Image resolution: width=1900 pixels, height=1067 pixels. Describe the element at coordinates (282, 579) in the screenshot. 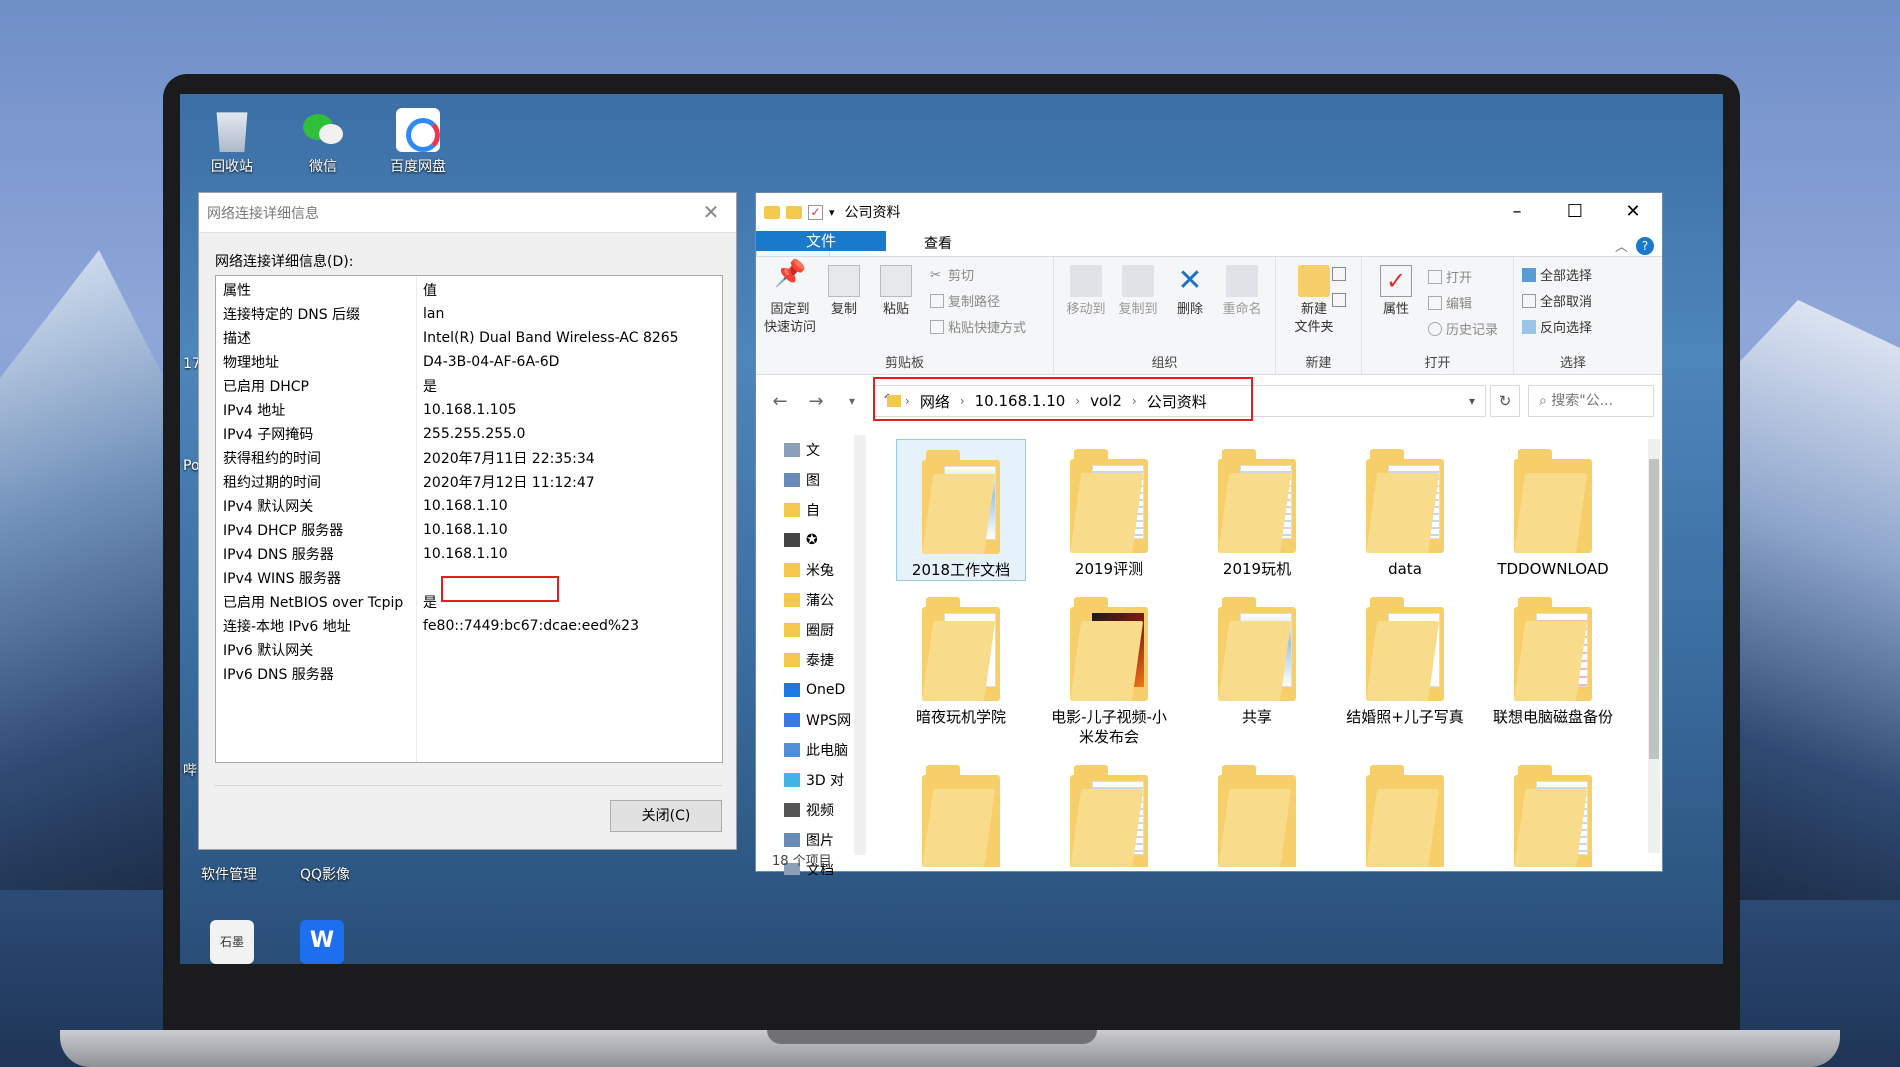

I see `property-name: IPv4 WINS 服务器` at that location.